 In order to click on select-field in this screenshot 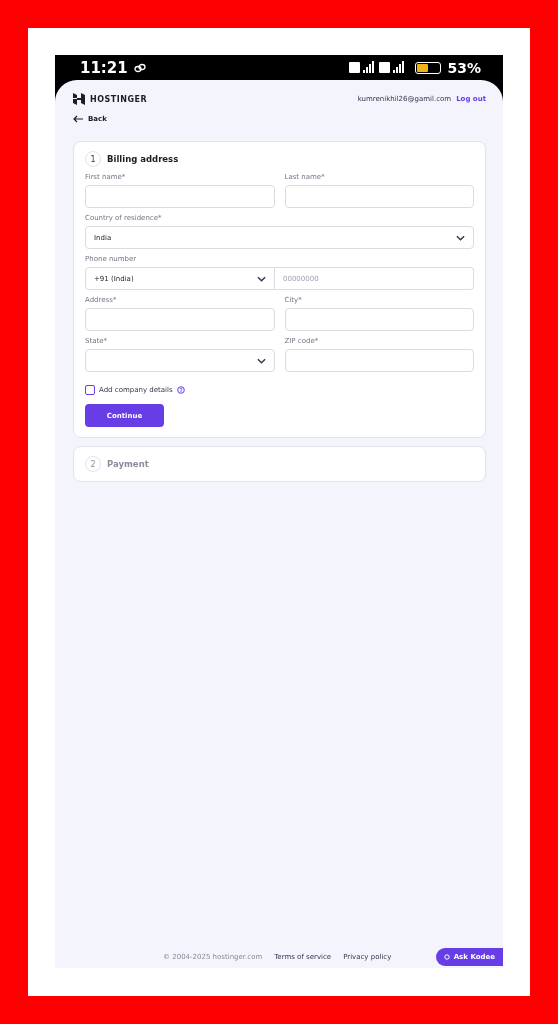, I will do `click(180, 360)`.